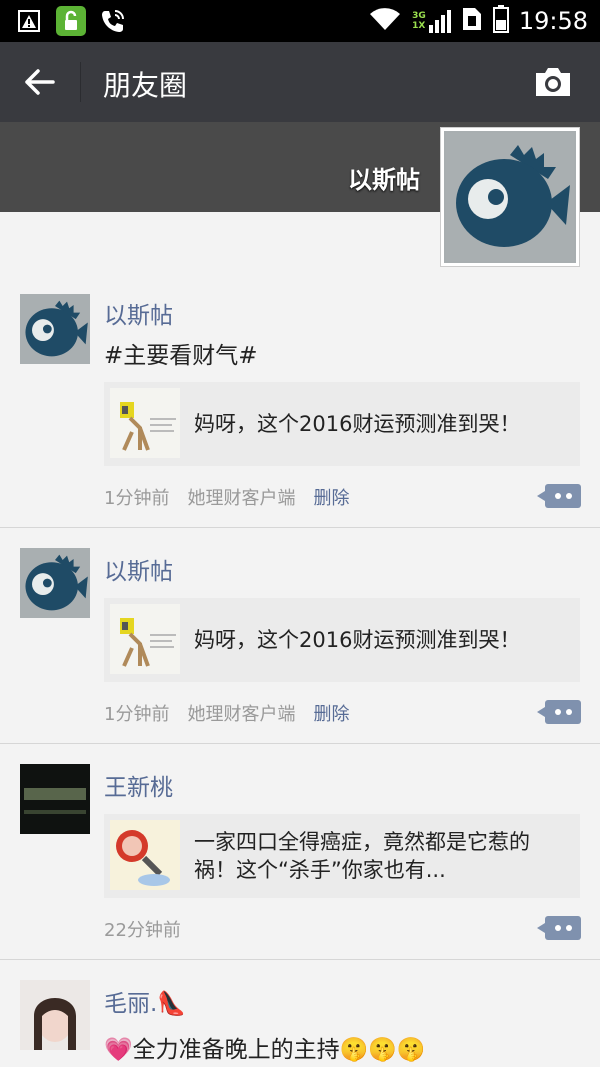 Image resolution: width=600 pixels, height=1067 pixels. Describe the element at coordinates (300, 82) in the screenshot. I see `action-bar: 朋友圈` at that location.